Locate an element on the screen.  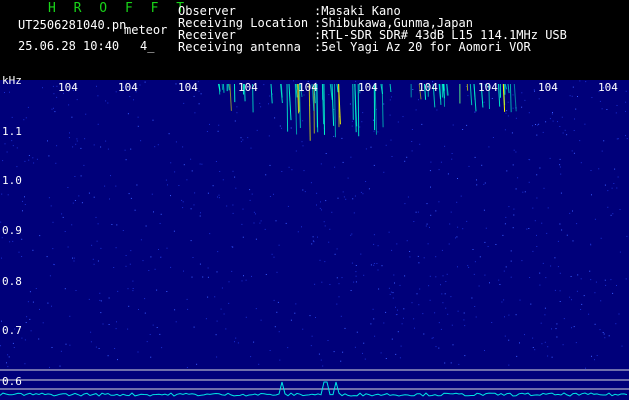
mode-label: meteor is located at coordinates (146, 30).